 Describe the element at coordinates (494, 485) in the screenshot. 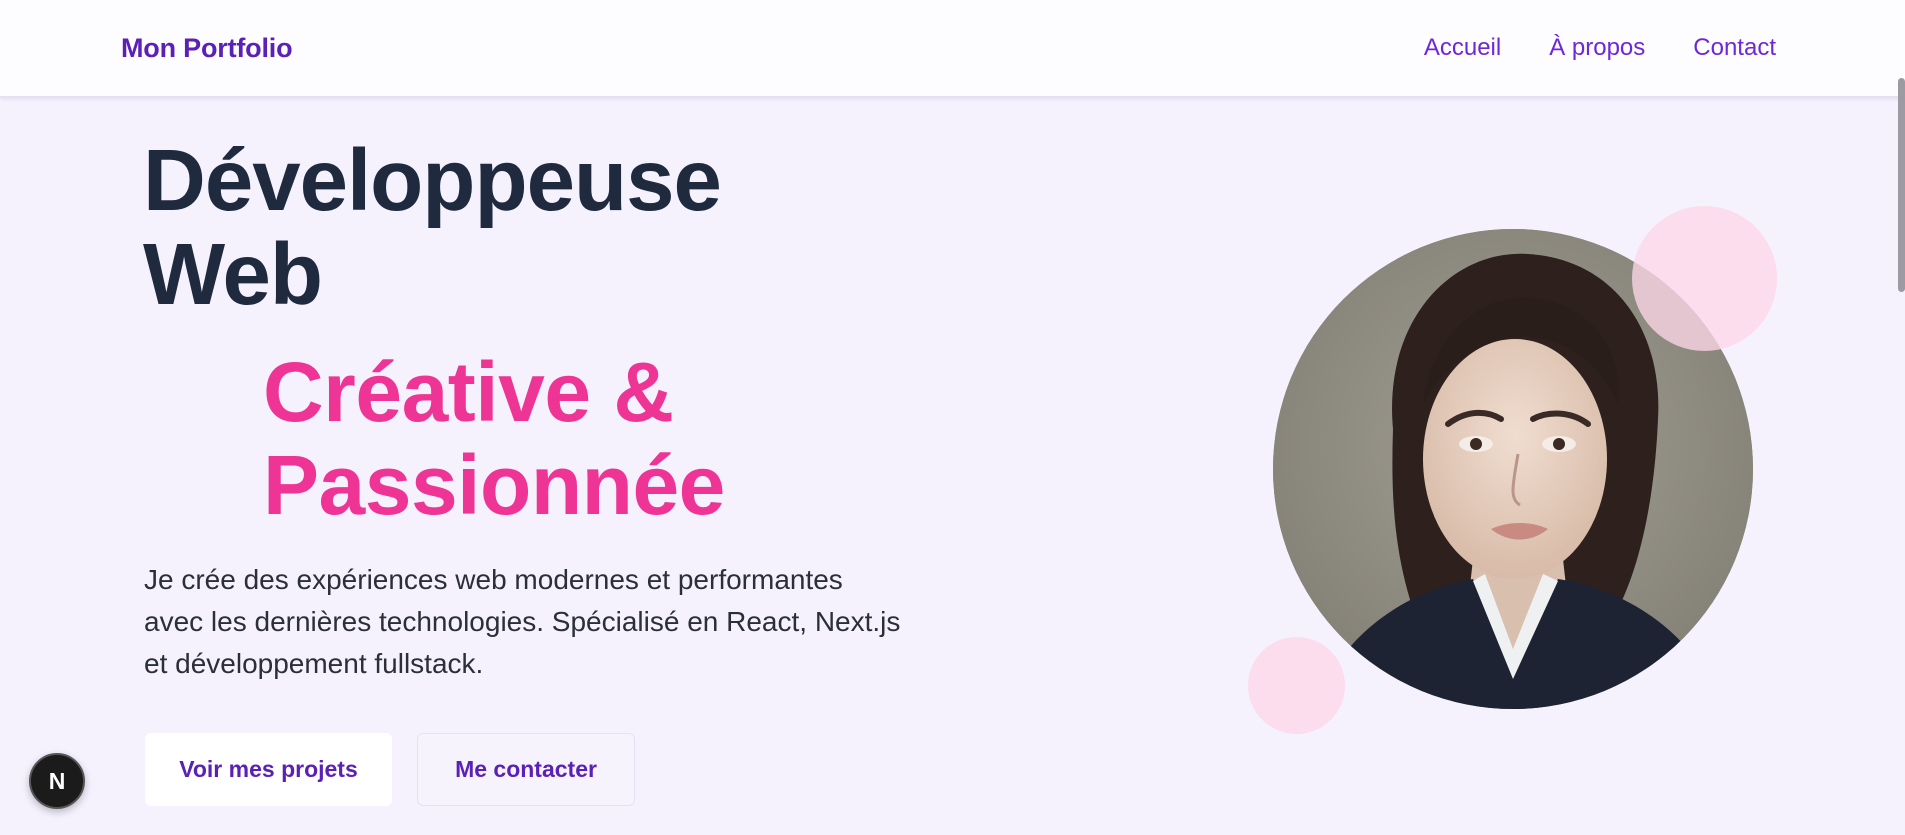

I see `hero-accent-line2: Passionnée` at that location.